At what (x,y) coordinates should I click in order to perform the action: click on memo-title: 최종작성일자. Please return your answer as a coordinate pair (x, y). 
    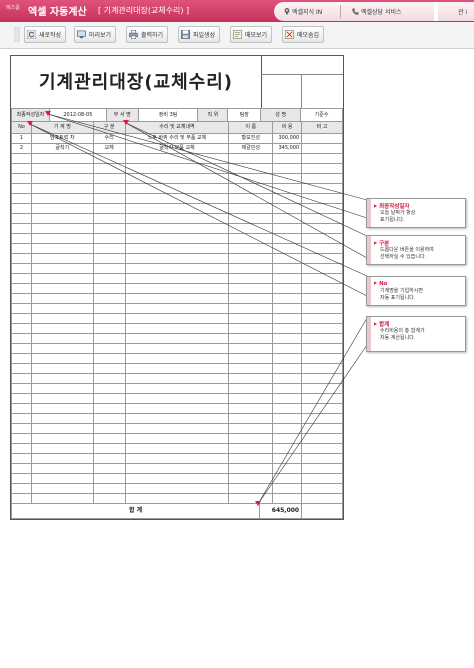
    Looking at the image, I should click on (391, 206).